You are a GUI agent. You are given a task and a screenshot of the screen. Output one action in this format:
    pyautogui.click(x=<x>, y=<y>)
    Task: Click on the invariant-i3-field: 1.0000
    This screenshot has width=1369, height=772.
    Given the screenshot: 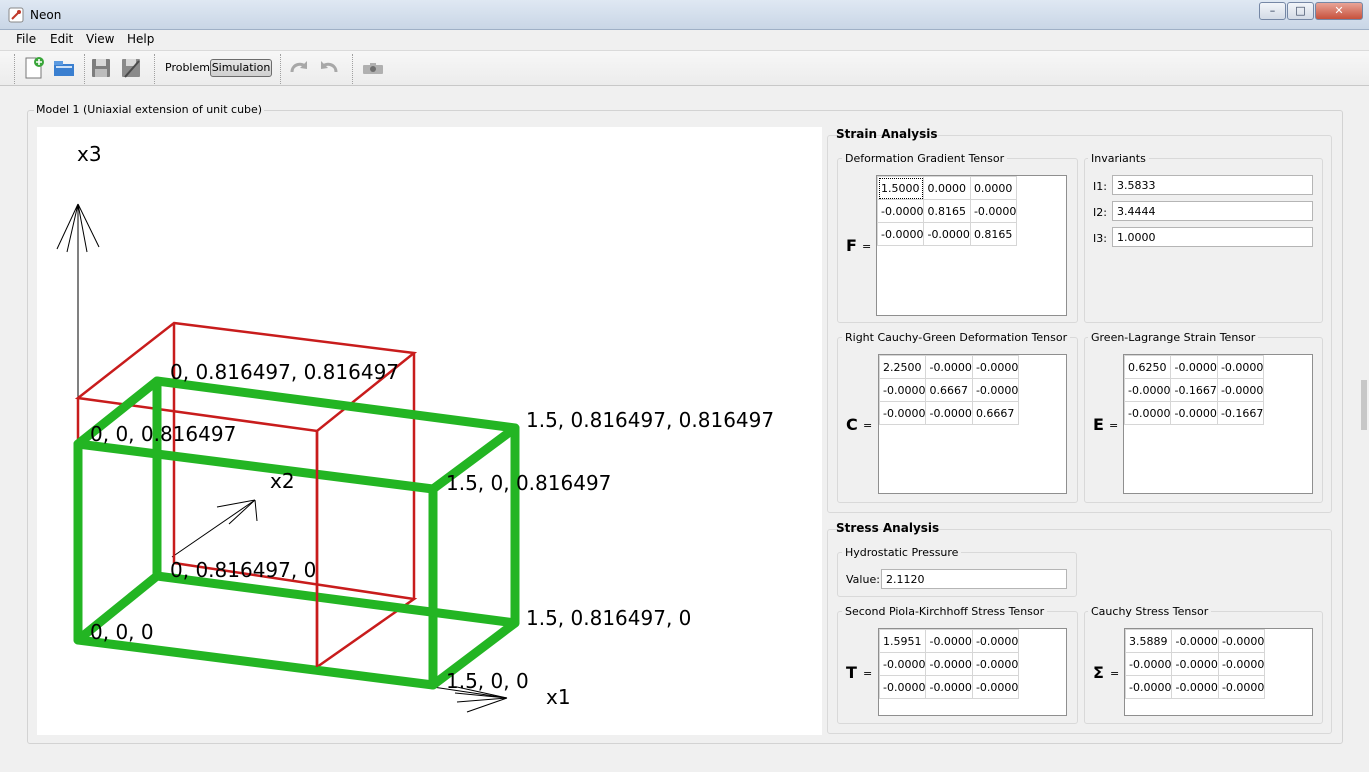 What is the action you would take?
    pyautogui.click(x=1212, y=237)
    